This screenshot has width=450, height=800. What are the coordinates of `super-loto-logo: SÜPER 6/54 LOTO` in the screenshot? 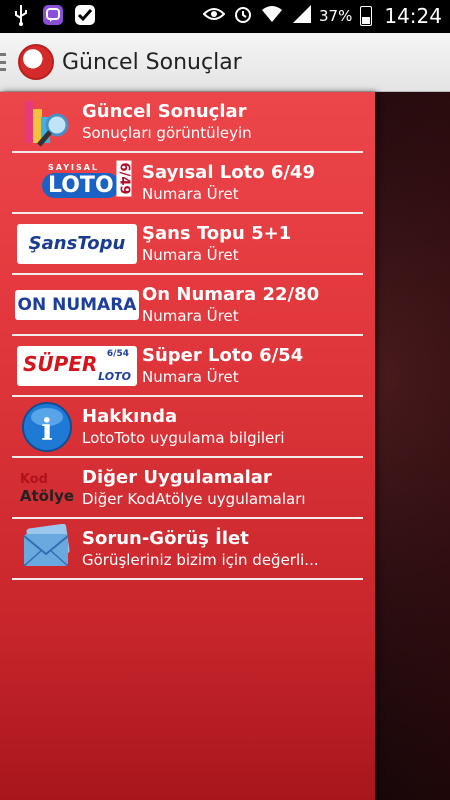 It's located at (77, 366).